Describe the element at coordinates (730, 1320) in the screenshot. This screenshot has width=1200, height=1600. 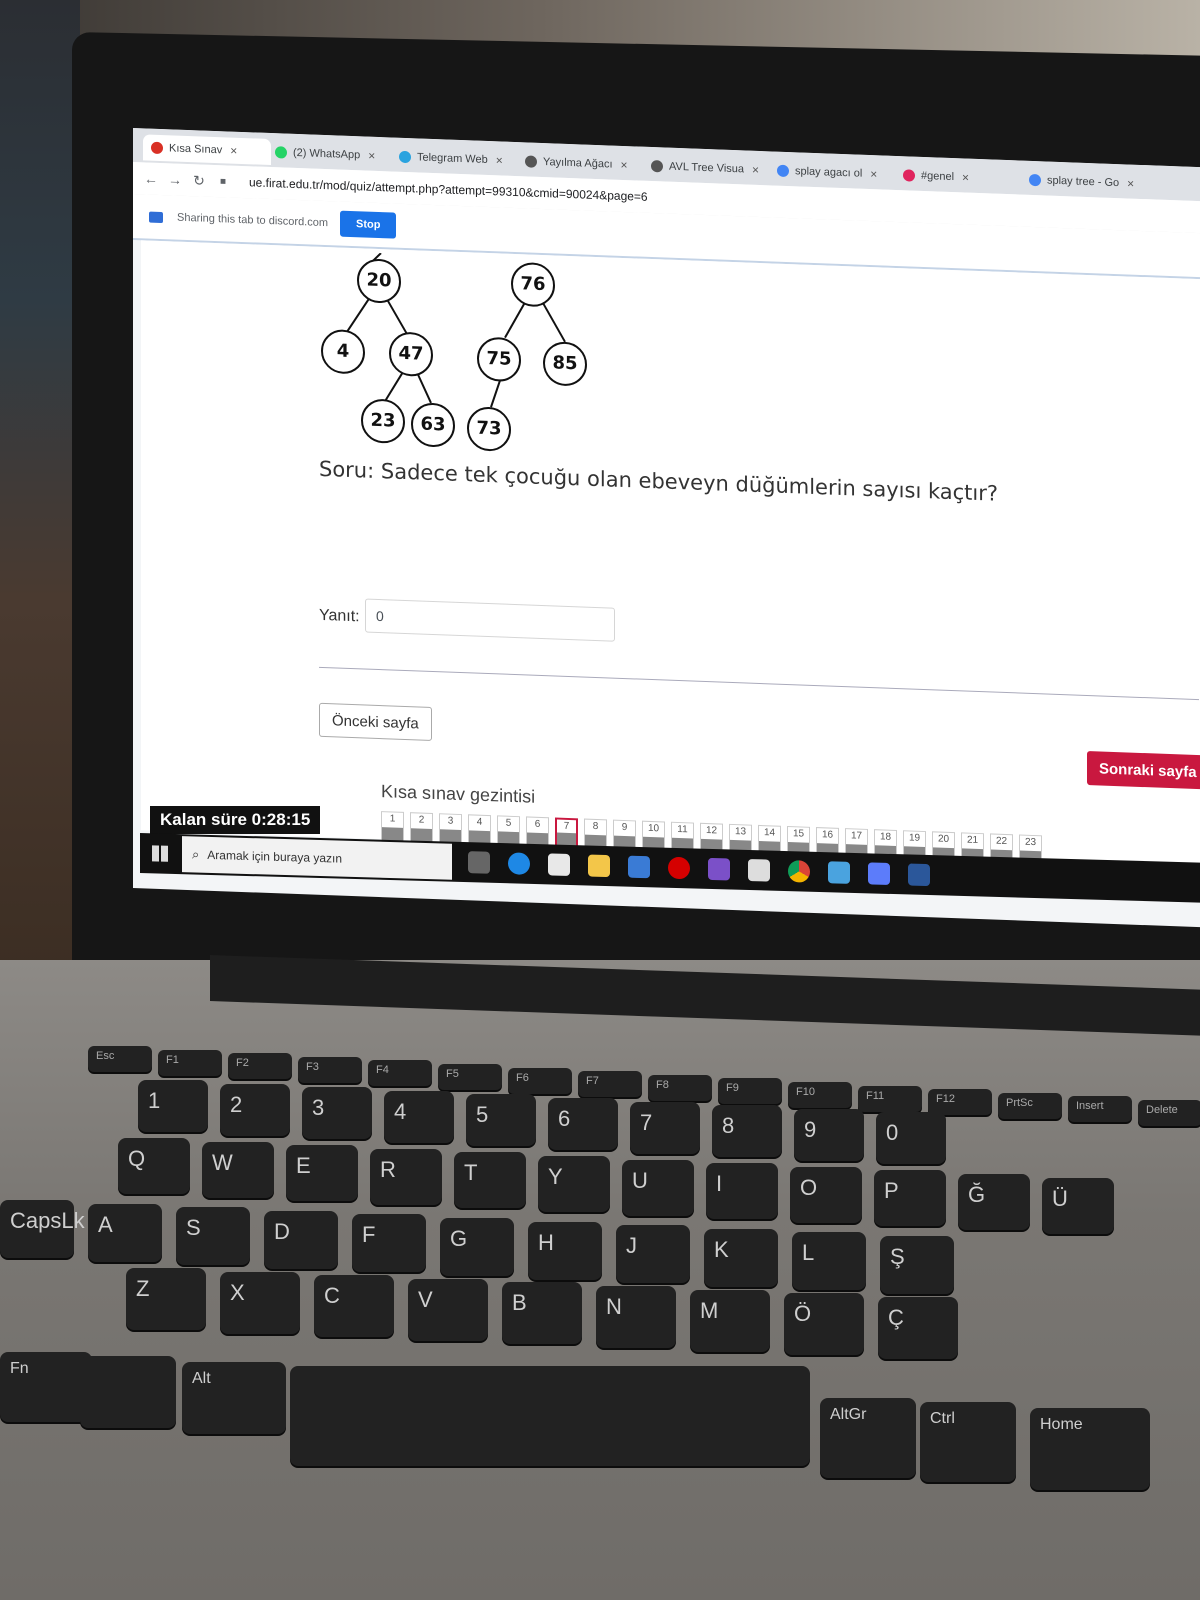
I see `keyboard-key: M` at that location.